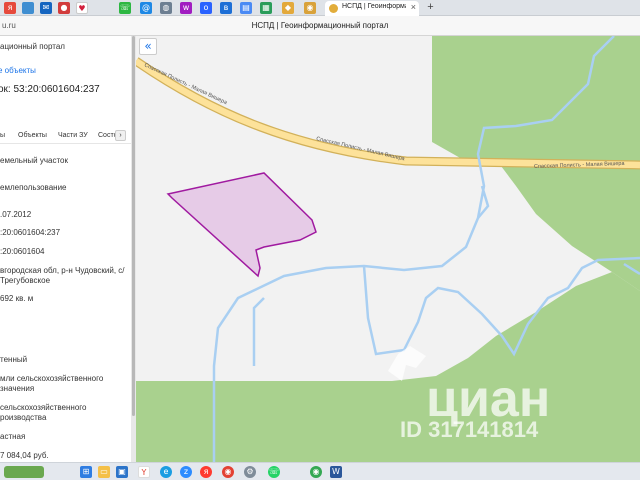  What do you see at coordinates (250, 472) in the screenshot?
I see `settings-icon: ⚙` at bounding box center [250, 472].